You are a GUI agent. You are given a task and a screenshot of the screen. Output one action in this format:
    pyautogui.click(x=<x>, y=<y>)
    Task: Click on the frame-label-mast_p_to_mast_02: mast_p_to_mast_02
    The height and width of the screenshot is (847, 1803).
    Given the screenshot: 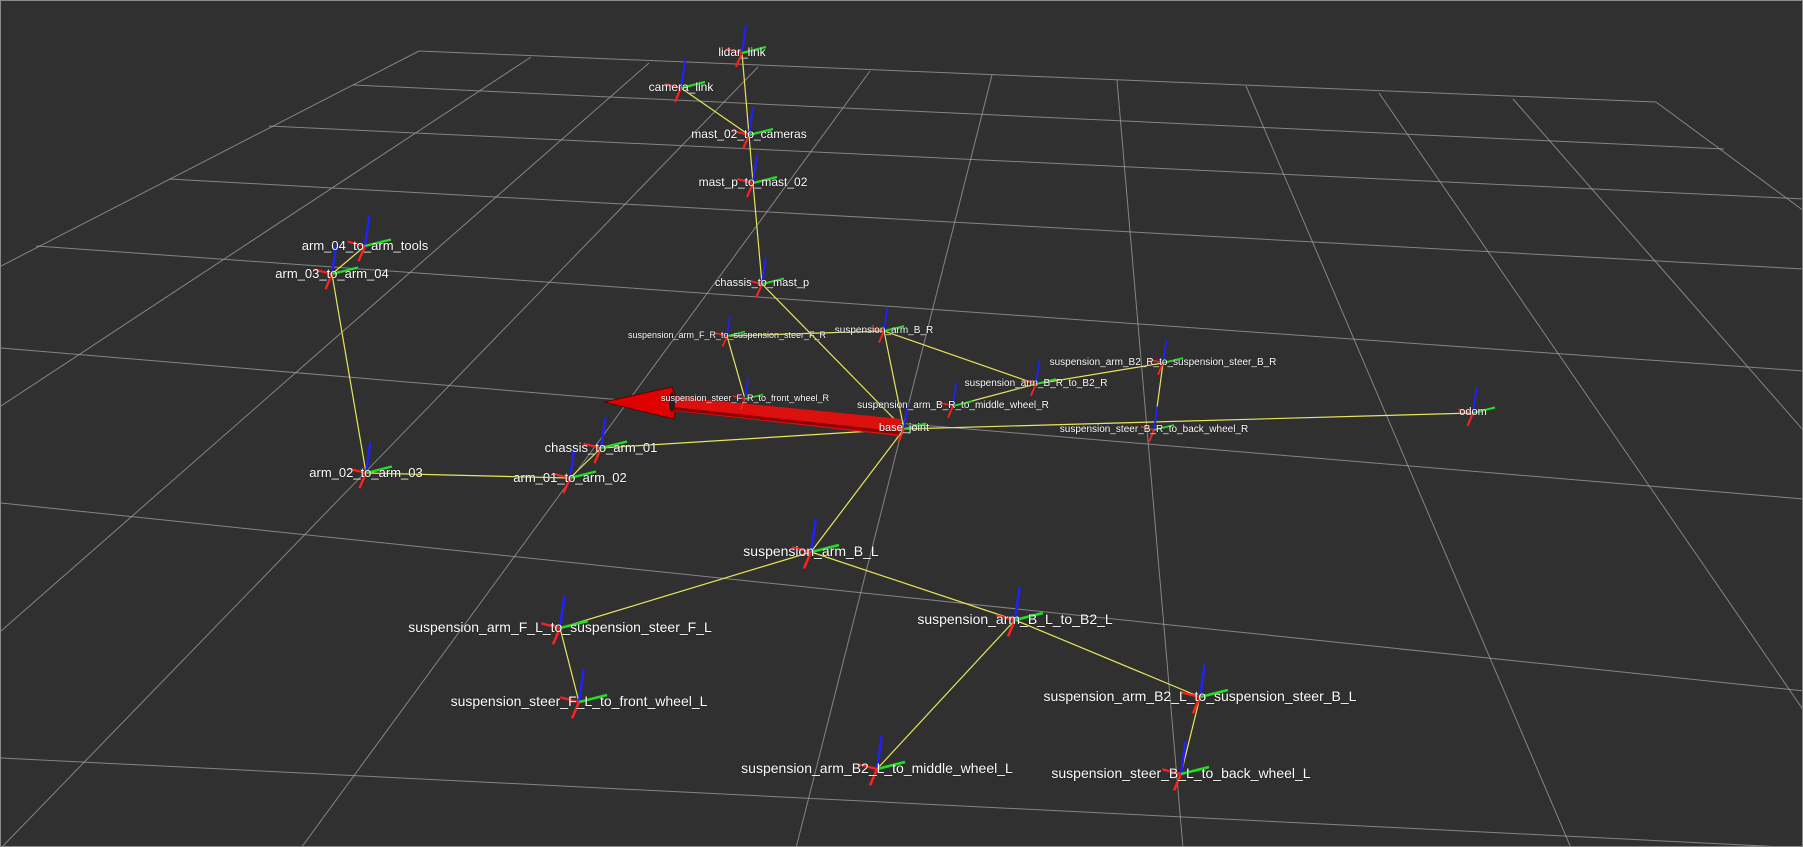 What is the action you would take?
    pyautogui.click(x=753, y=182)
    